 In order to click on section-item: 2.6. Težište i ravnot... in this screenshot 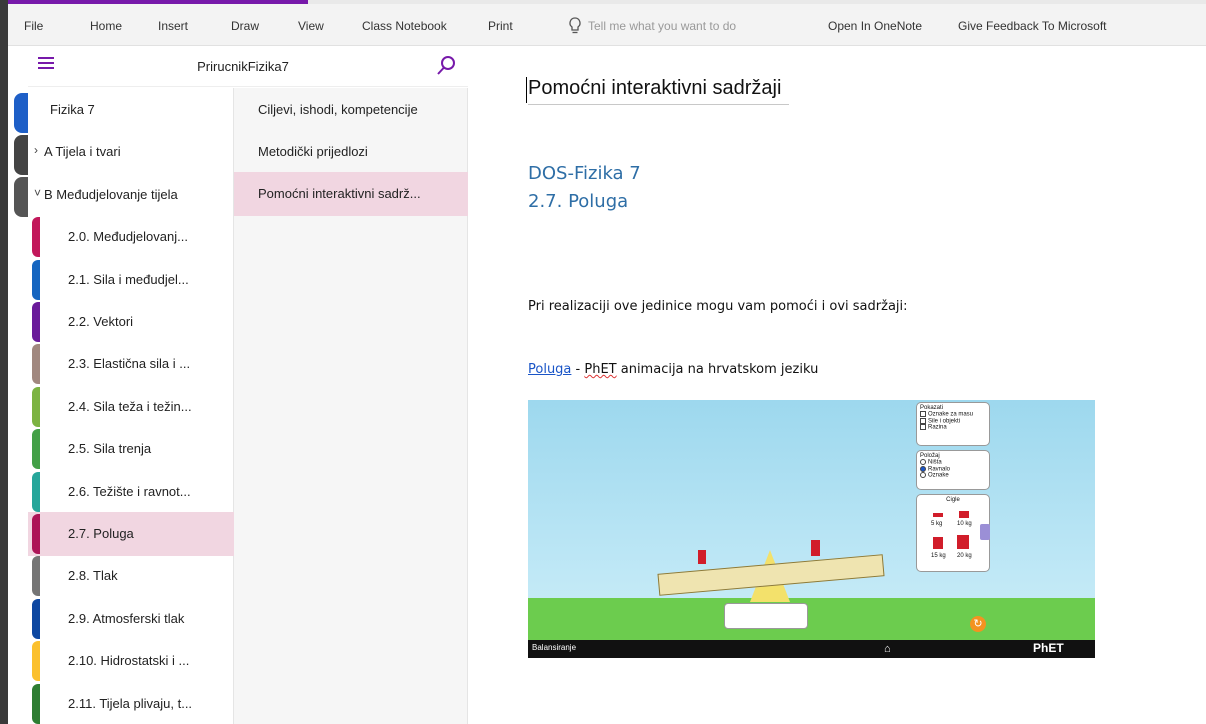, I will do `click(131, 492)`.